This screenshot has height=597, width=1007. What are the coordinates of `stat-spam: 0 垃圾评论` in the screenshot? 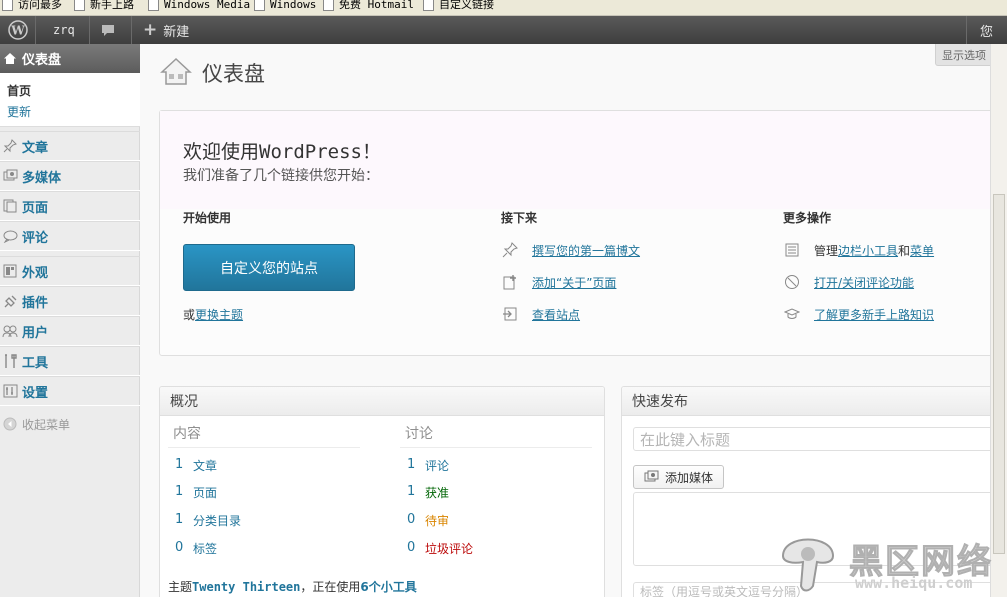 It's located at (440, 548).